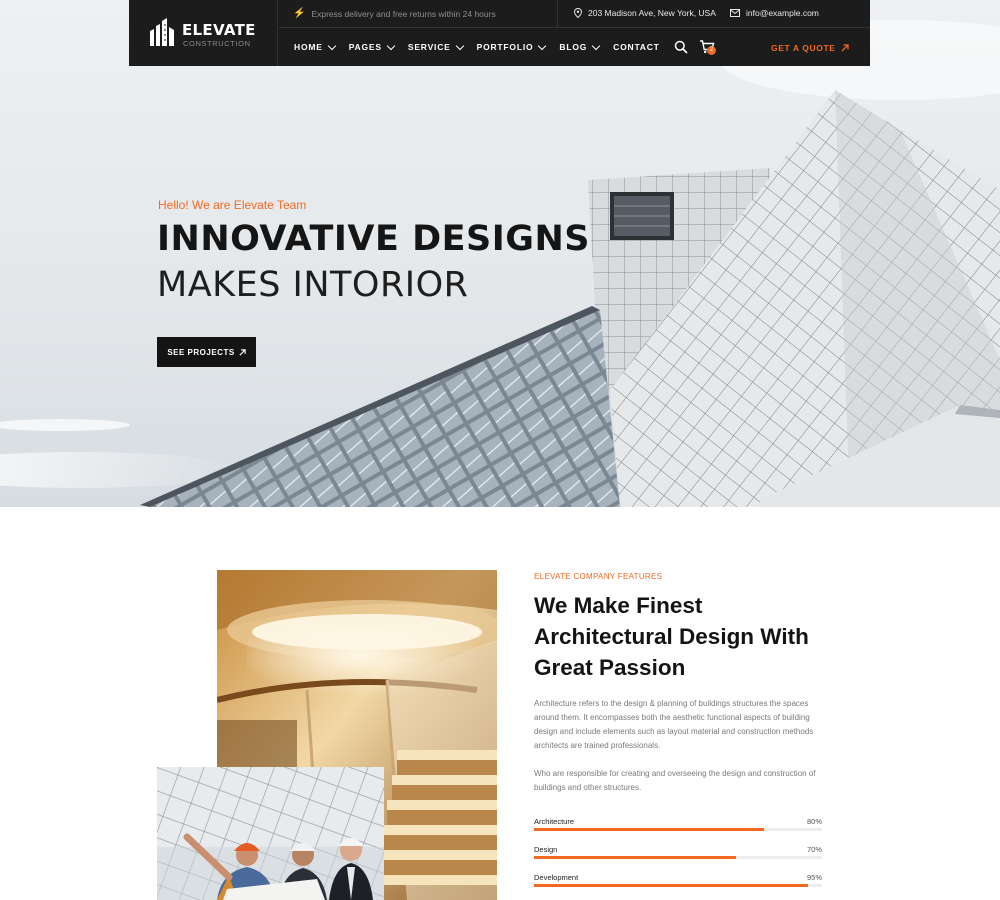 The width and height of the screenshot is (1000, 900). I want to click on skill-label: Development, so click(556, 877).